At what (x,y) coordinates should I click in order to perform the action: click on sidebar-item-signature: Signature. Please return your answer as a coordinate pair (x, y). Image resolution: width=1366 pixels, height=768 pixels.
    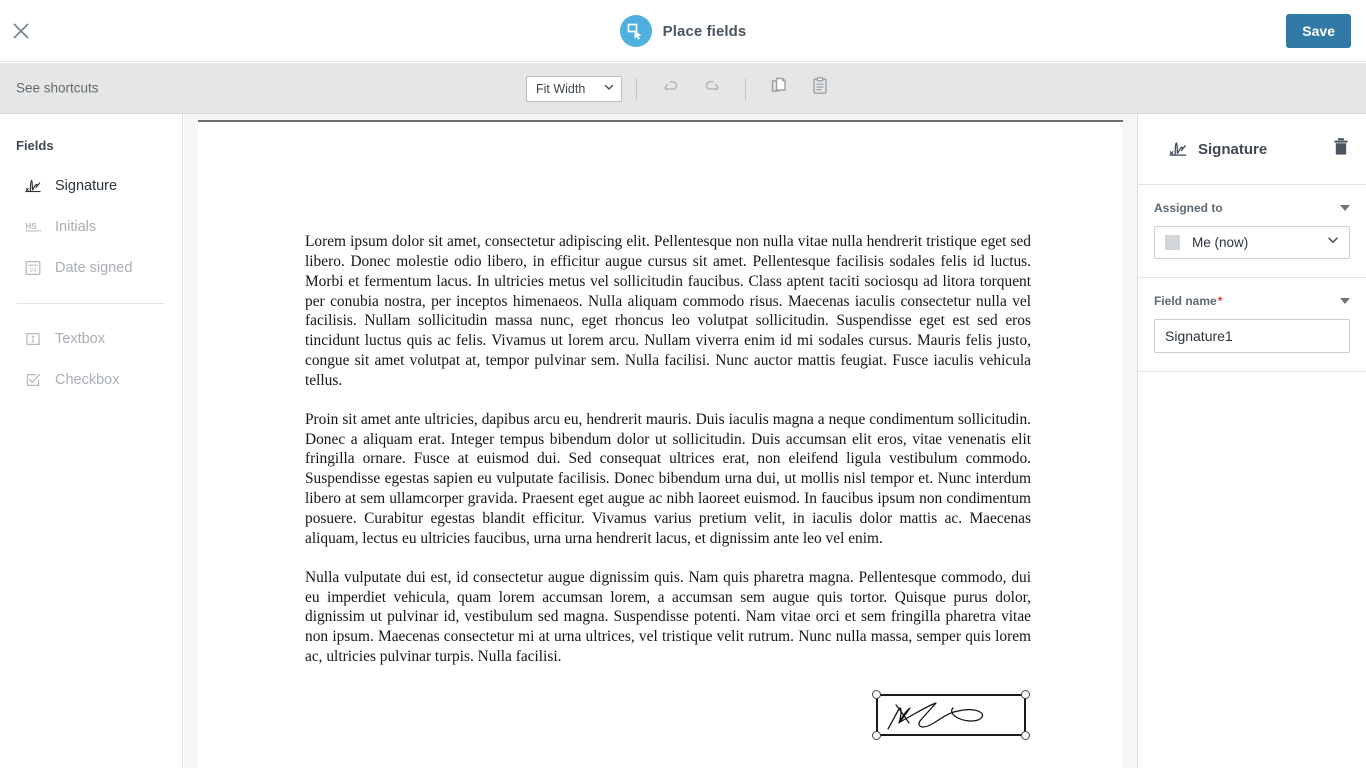
    Looking at the image, I should click on (91, 185).